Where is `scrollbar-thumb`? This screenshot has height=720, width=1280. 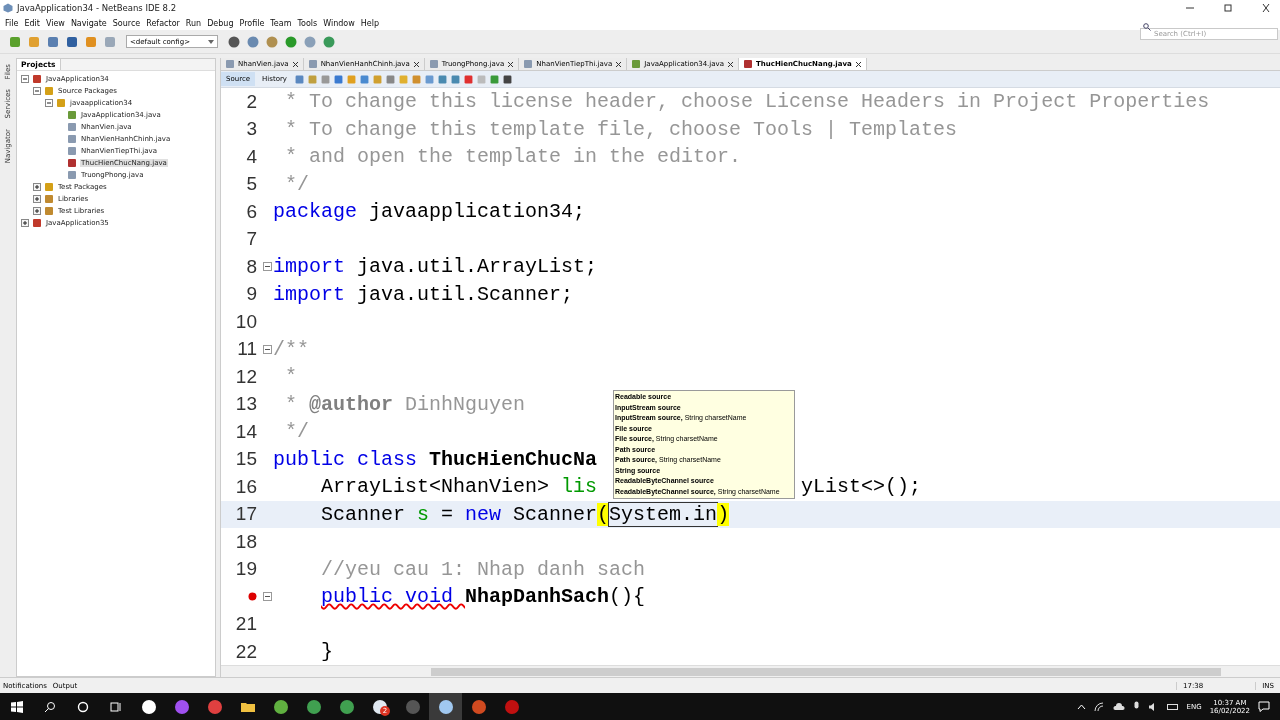
scrollbar-thumb is located at coordinates (826, 671).